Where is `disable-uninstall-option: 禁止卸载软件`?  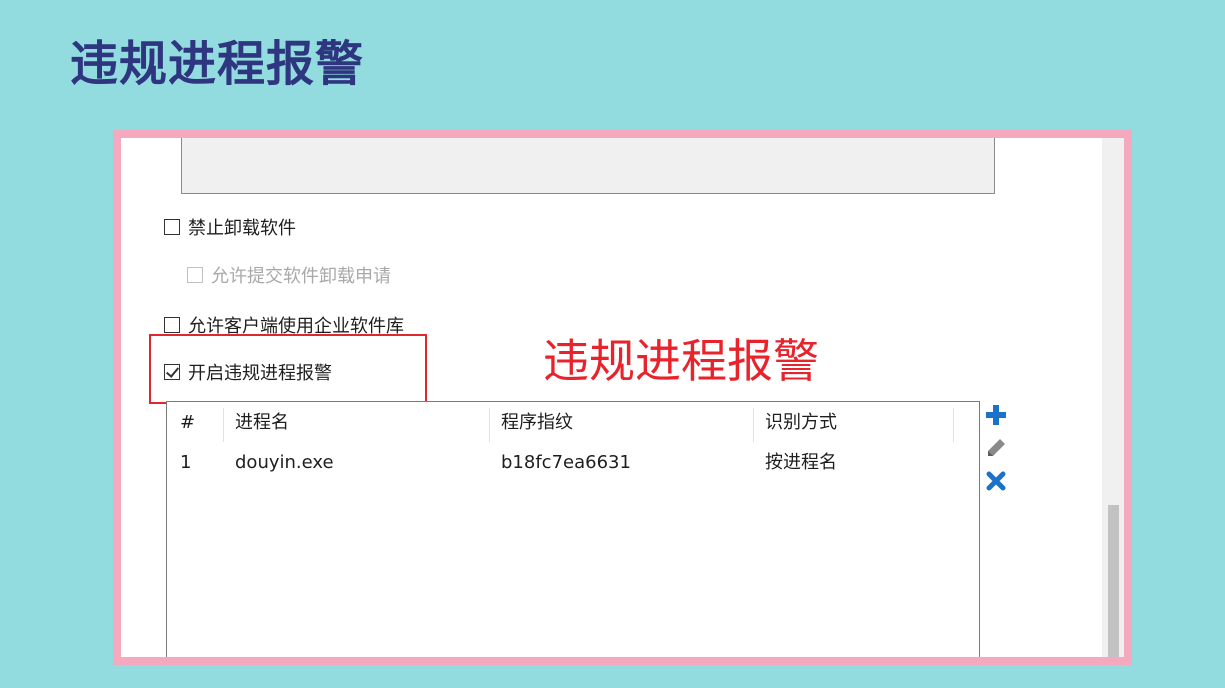
disable-uninstall-option: 禁止卸载软件 is located at coordinates (230, 227).